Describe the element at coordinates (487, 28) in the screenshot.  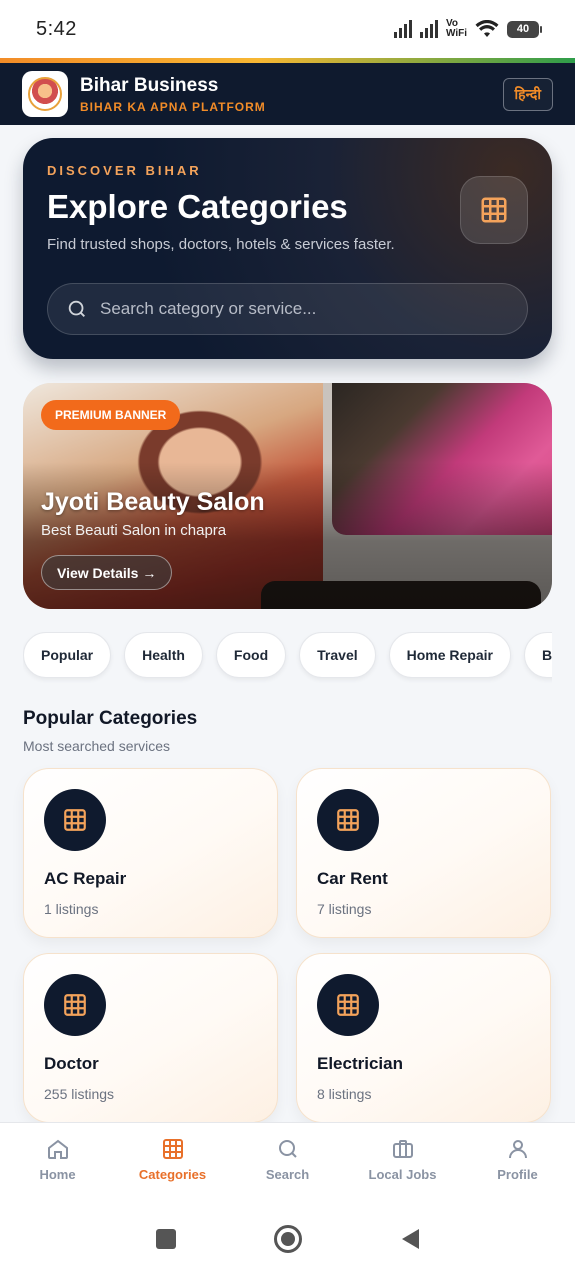
I see `wifi-icon` at that location.